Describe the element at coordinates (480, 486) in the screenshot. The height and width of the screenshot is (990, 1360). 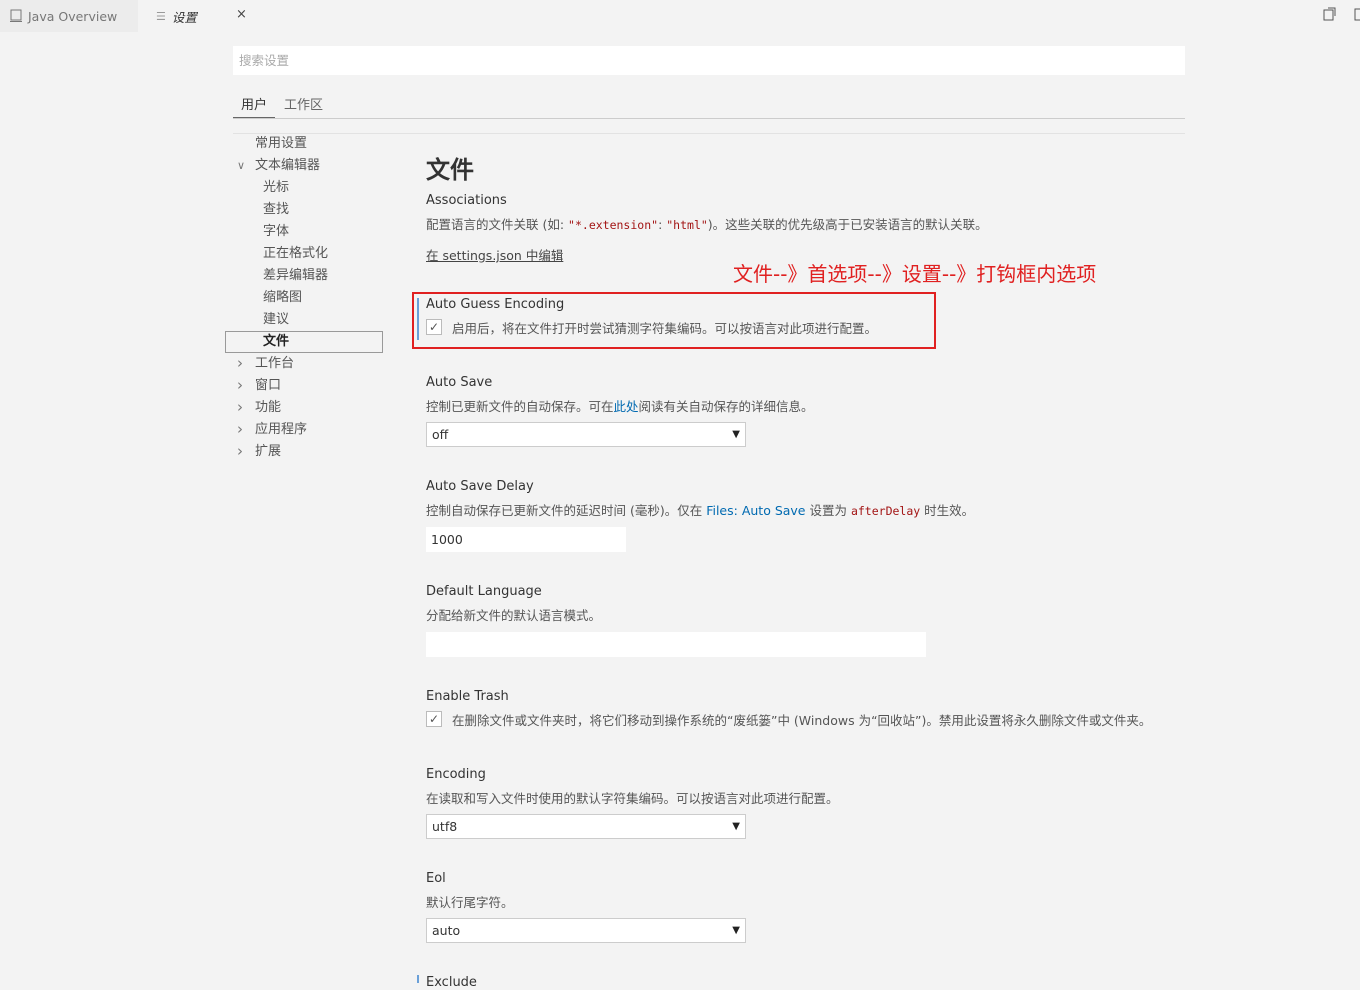
I see `setting-title-auto-save-delay: Auto Save Delay` at that location.